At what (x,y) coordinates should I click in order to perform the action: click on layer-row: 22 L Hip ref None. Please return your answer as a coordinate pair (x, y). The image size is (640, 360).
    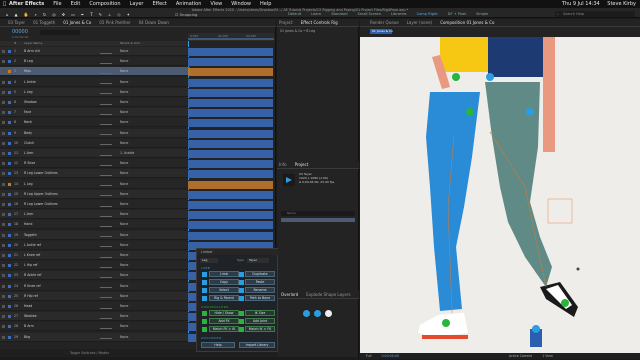
    Looking at the image, I should click on (95, 266).